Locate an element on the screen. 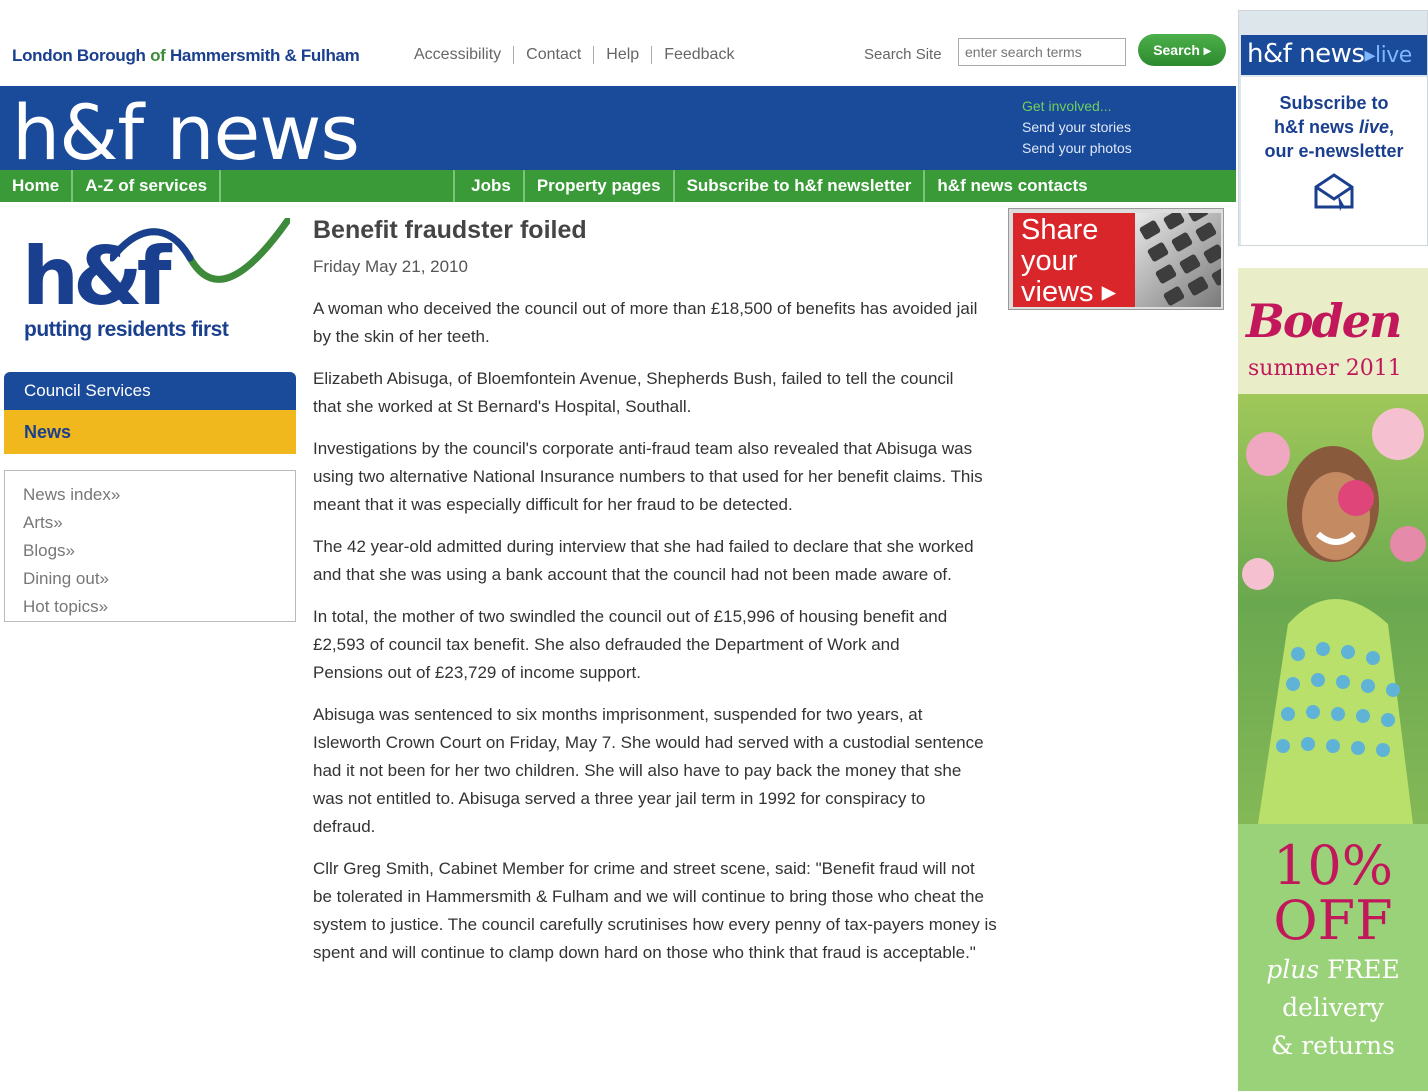  envelope-icon is located at coordinates (1334, 192).